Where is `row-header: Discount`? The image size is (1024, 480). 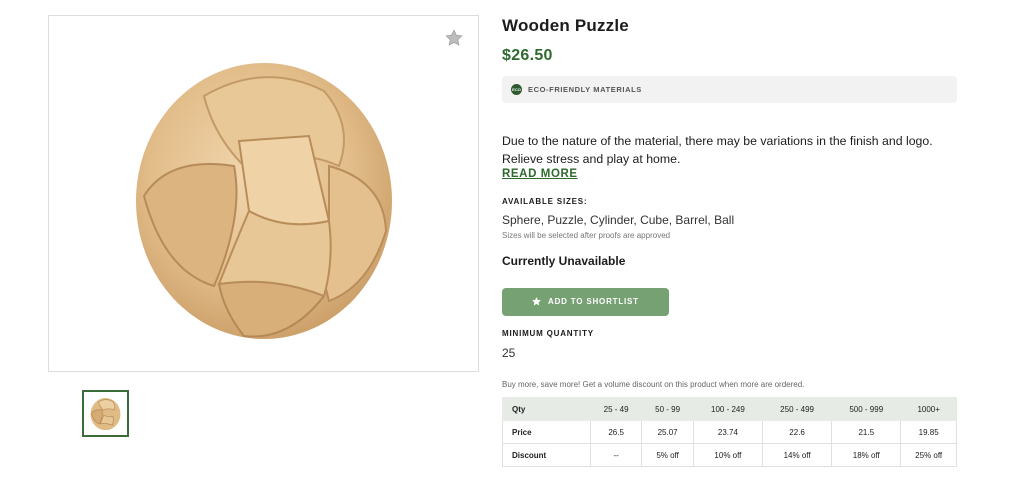
row-header: Discount is located at coordinates (546, 455).